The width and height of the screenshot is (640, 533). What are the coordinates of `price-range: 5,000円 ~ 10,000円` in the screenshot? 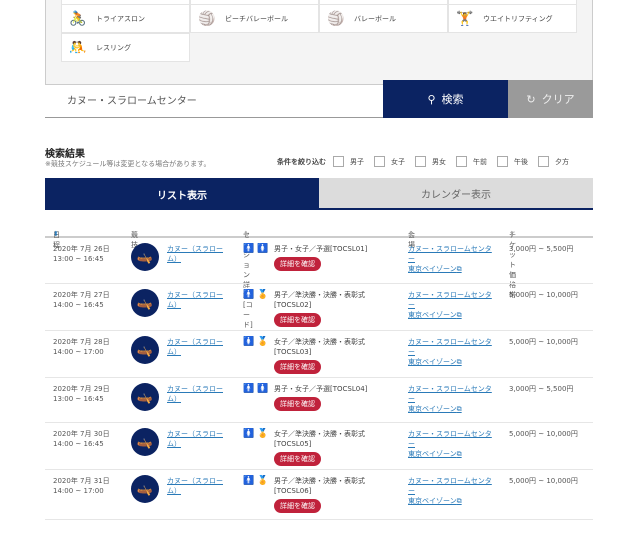 It's located at (543, 295).